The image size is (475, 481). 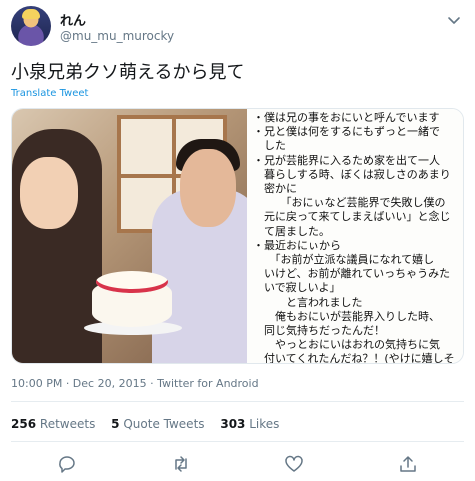 I want to click on memo-line: 暮らしする時、ぼくは寂しさのあまり, so click(x=352, y=174).